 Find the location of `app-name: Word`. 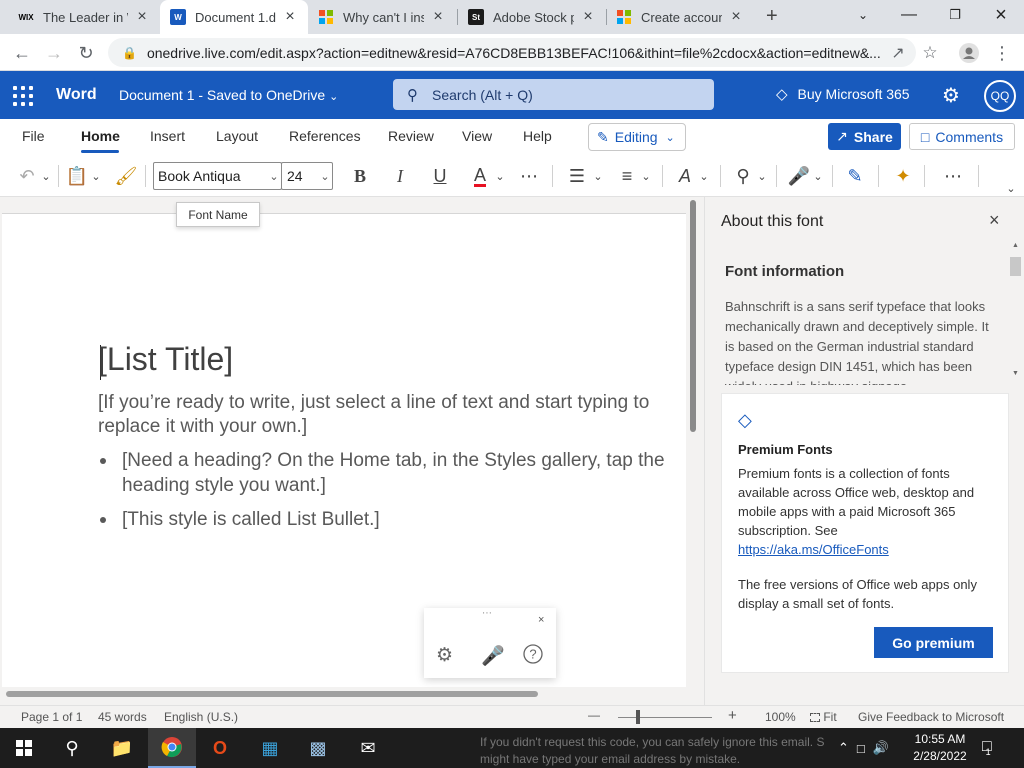

app-name: Word is located at coordinates (76, 95).